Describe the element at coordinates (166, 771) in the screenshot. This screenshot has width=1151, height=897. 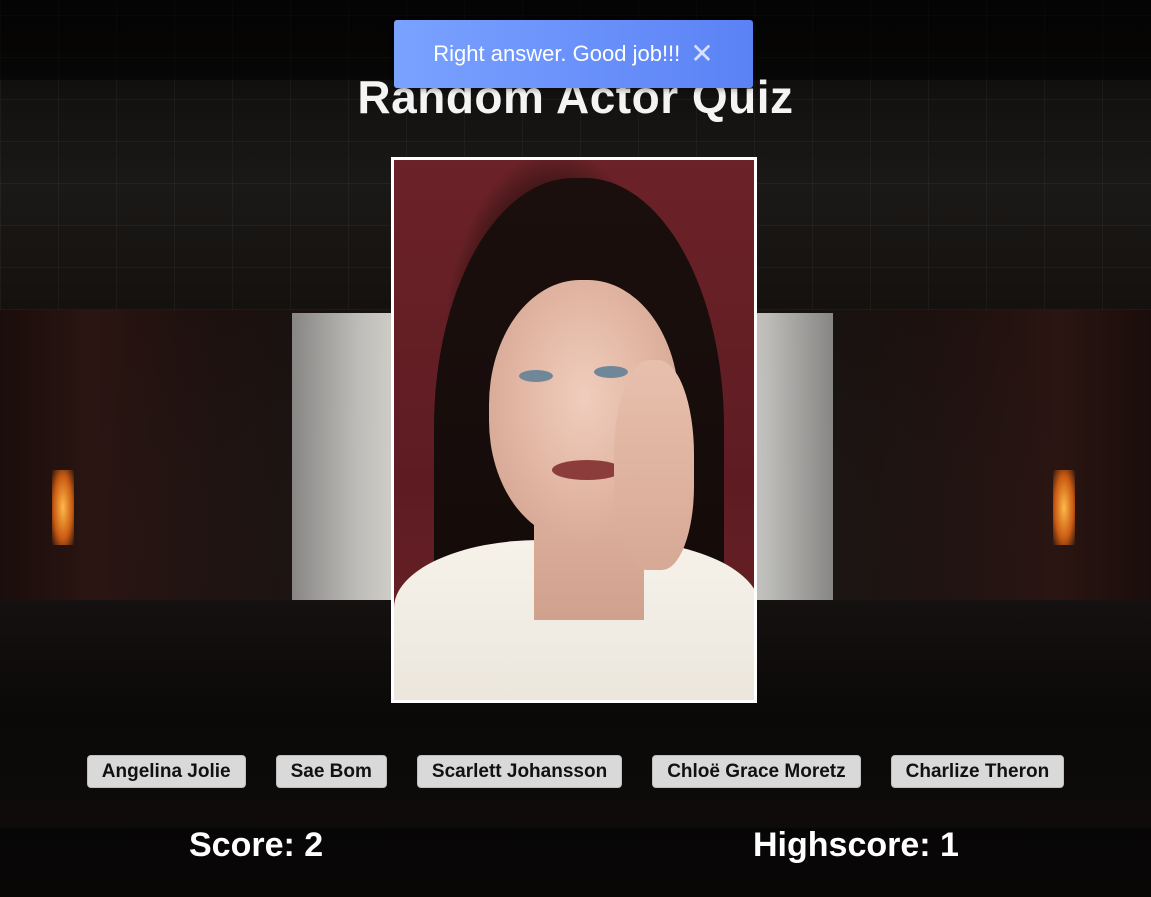
I see `option-button-angelina-jolie: Angelina Jolie` at that location.